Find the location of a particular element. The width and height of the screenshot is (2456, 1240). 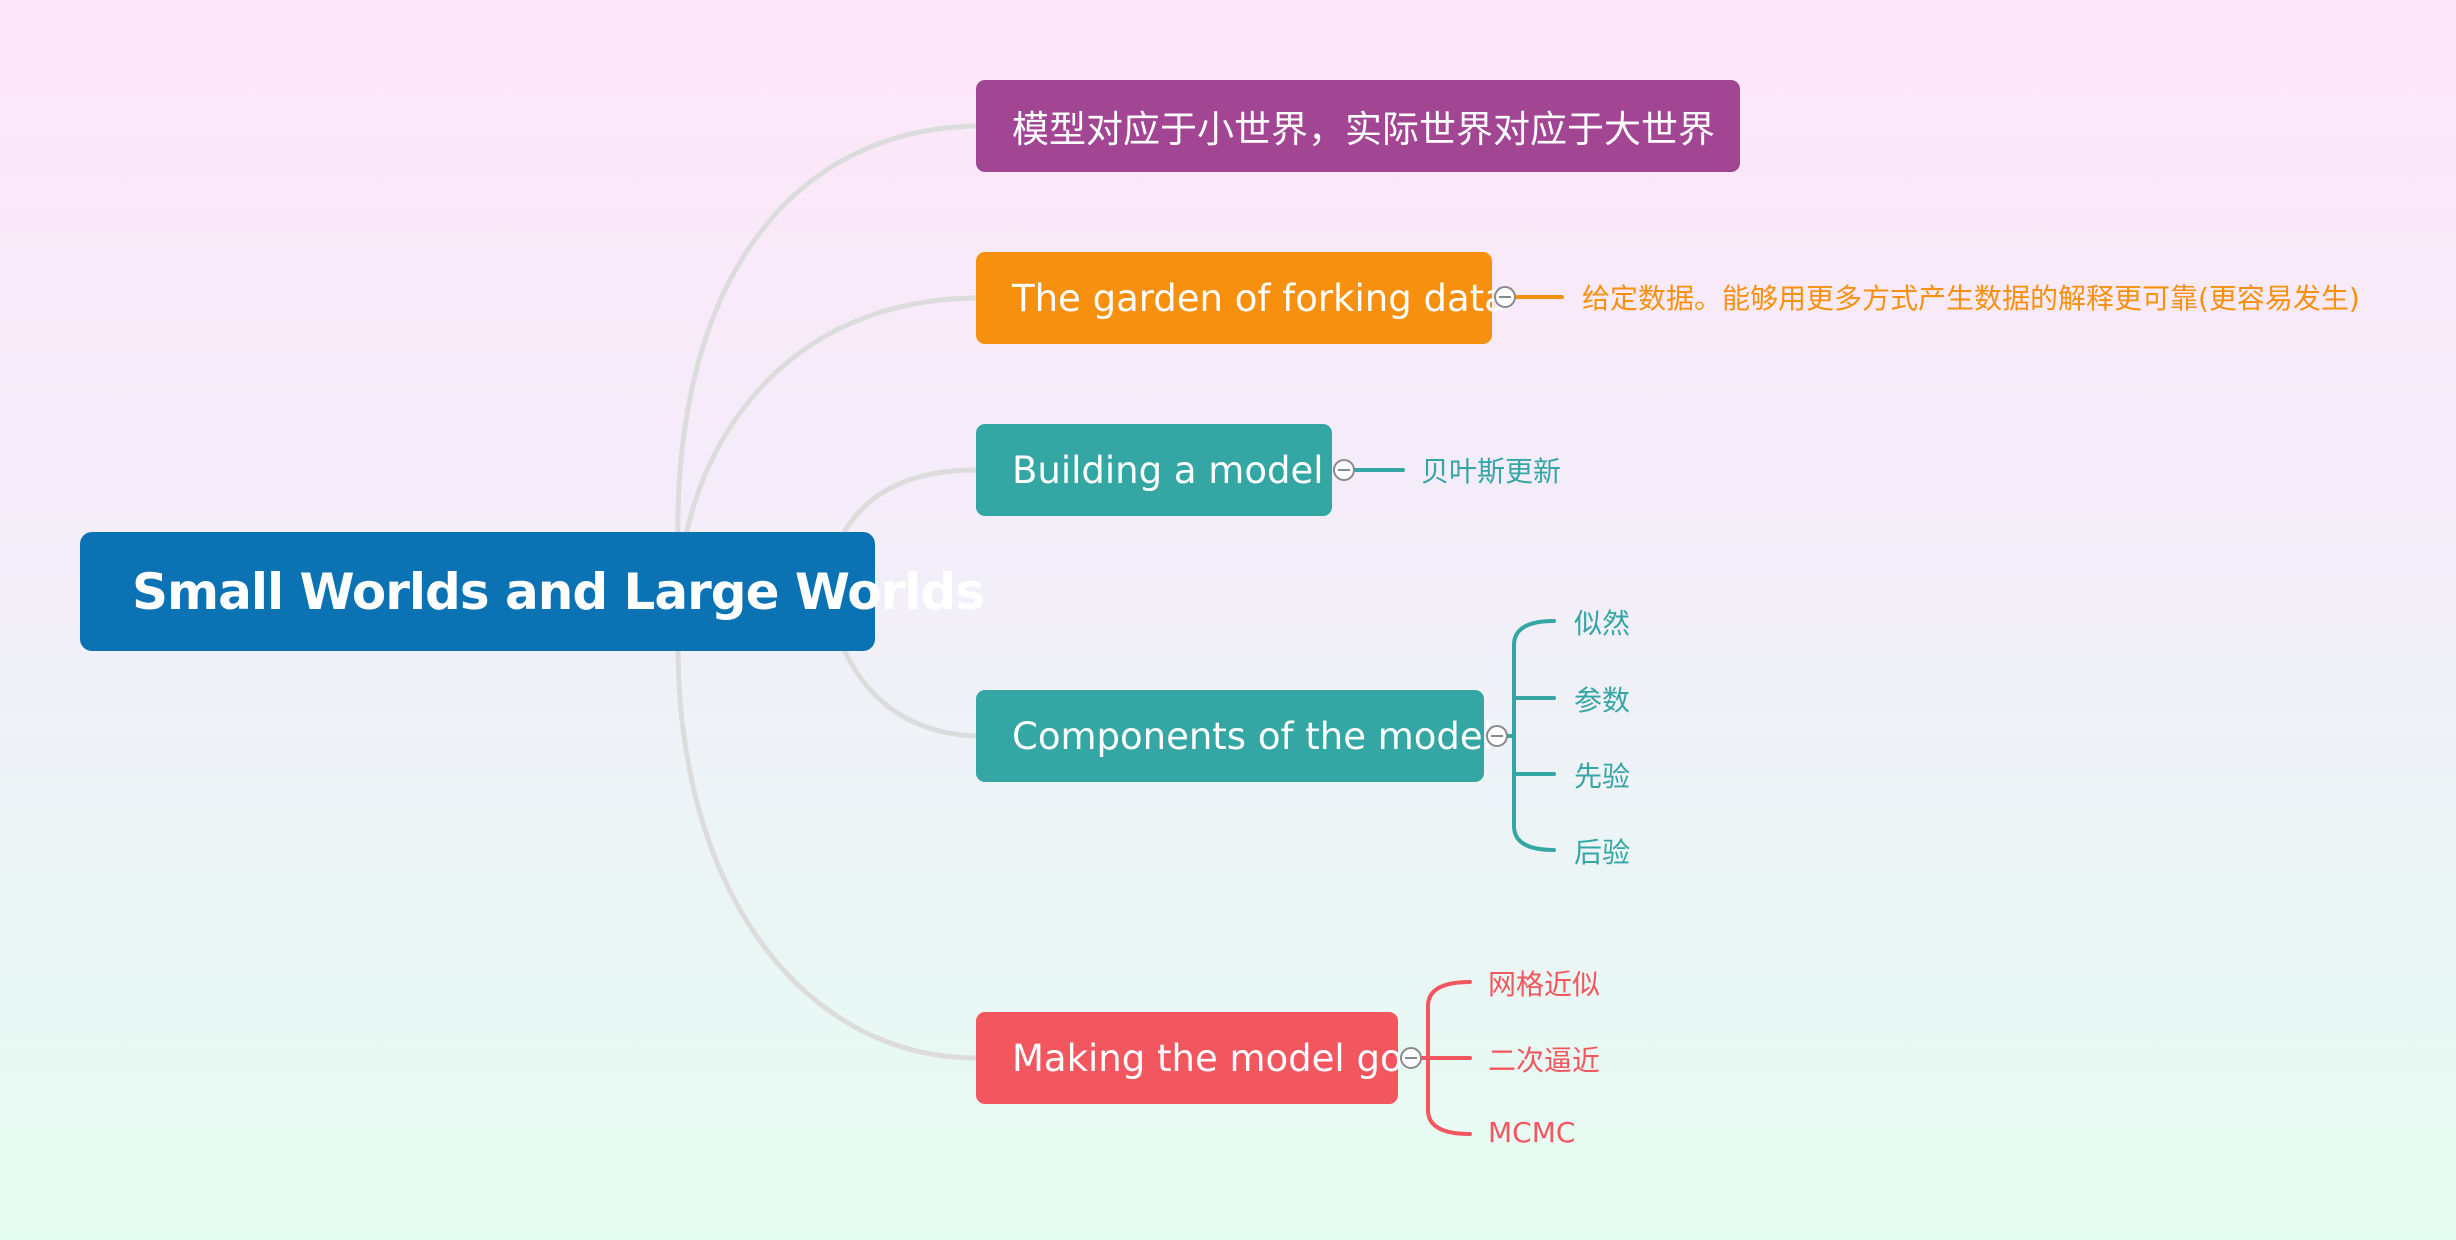

branch-garden-of-forking-data: The garden of forking data is located at coordinates (1241, 298).